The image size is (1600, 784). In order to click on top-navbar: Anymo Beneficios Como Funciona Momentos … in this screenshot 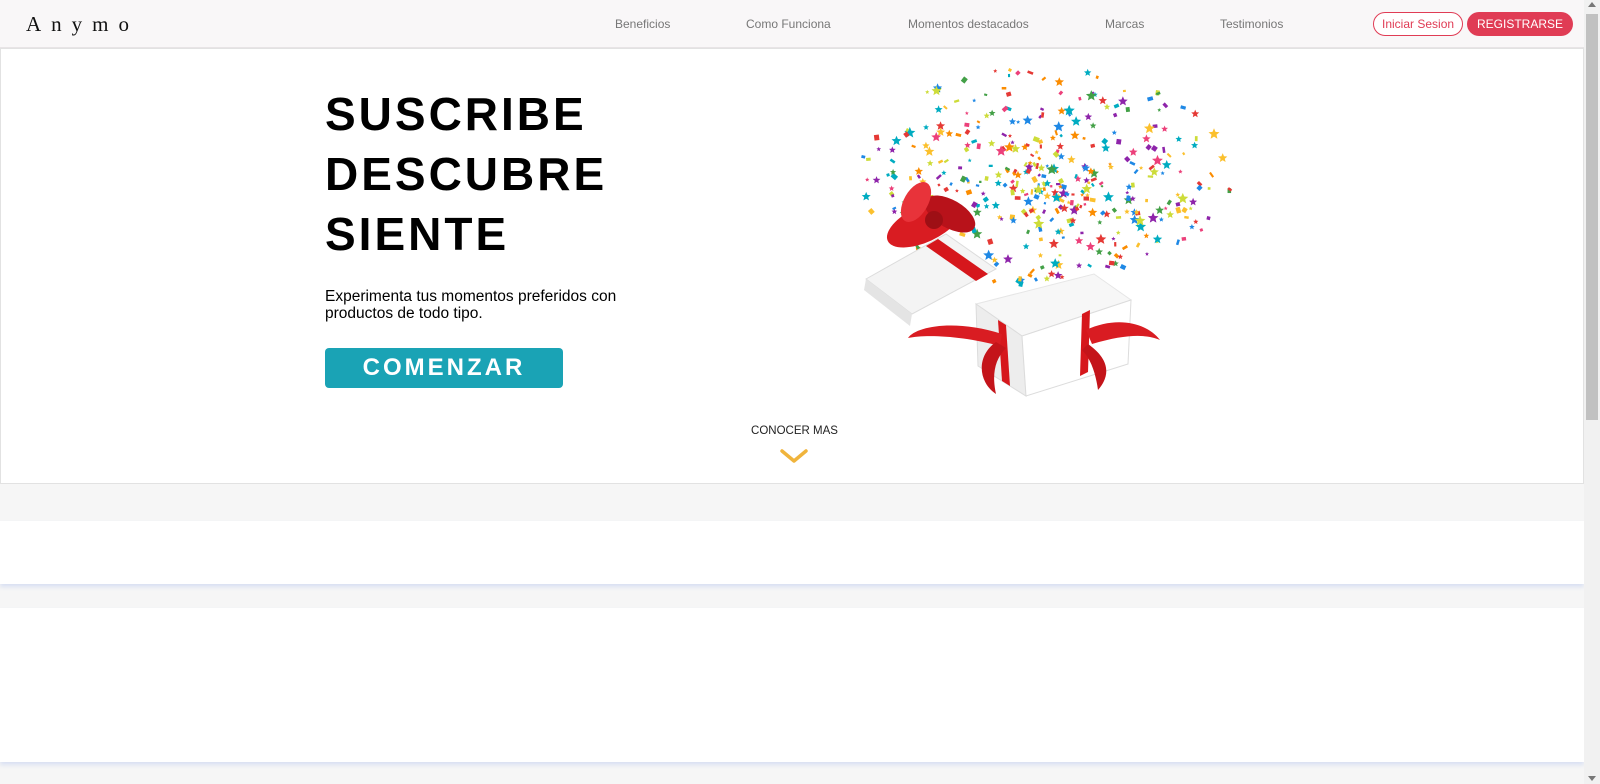, I will do `click(792, 24)`.